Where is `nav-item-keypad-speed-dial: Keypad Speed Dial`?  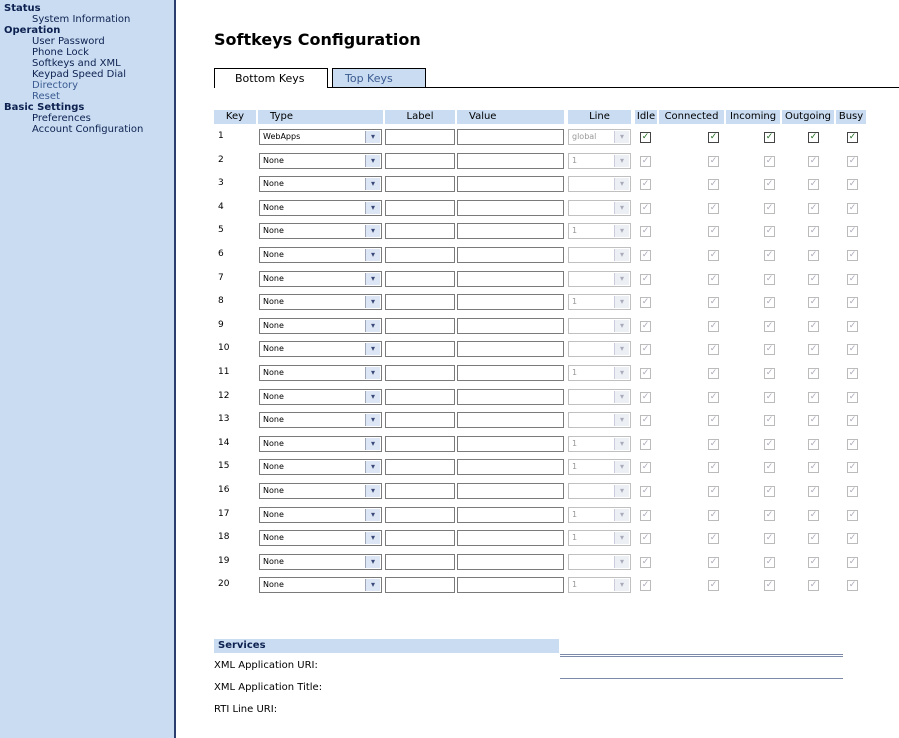 nav-item-keypad-speed-dial: Keypad Speed Dial is located at coordinates (79, 74).